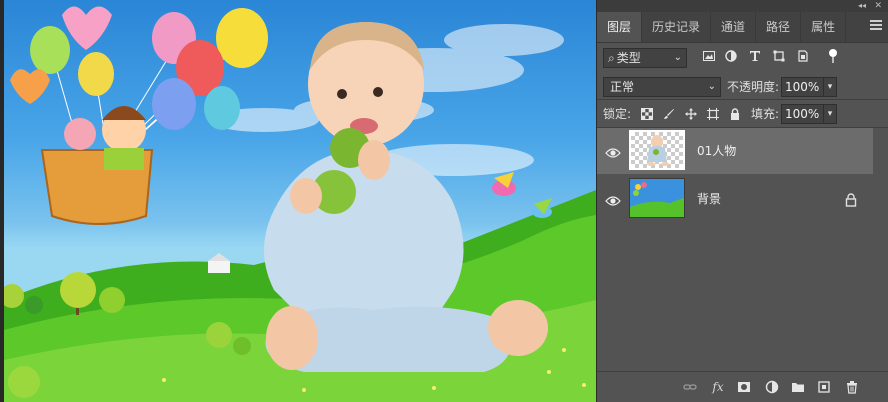  Describe the element at coordinates (779, 27) in the screenshot. I see `tab-paths: 路径` at that location.